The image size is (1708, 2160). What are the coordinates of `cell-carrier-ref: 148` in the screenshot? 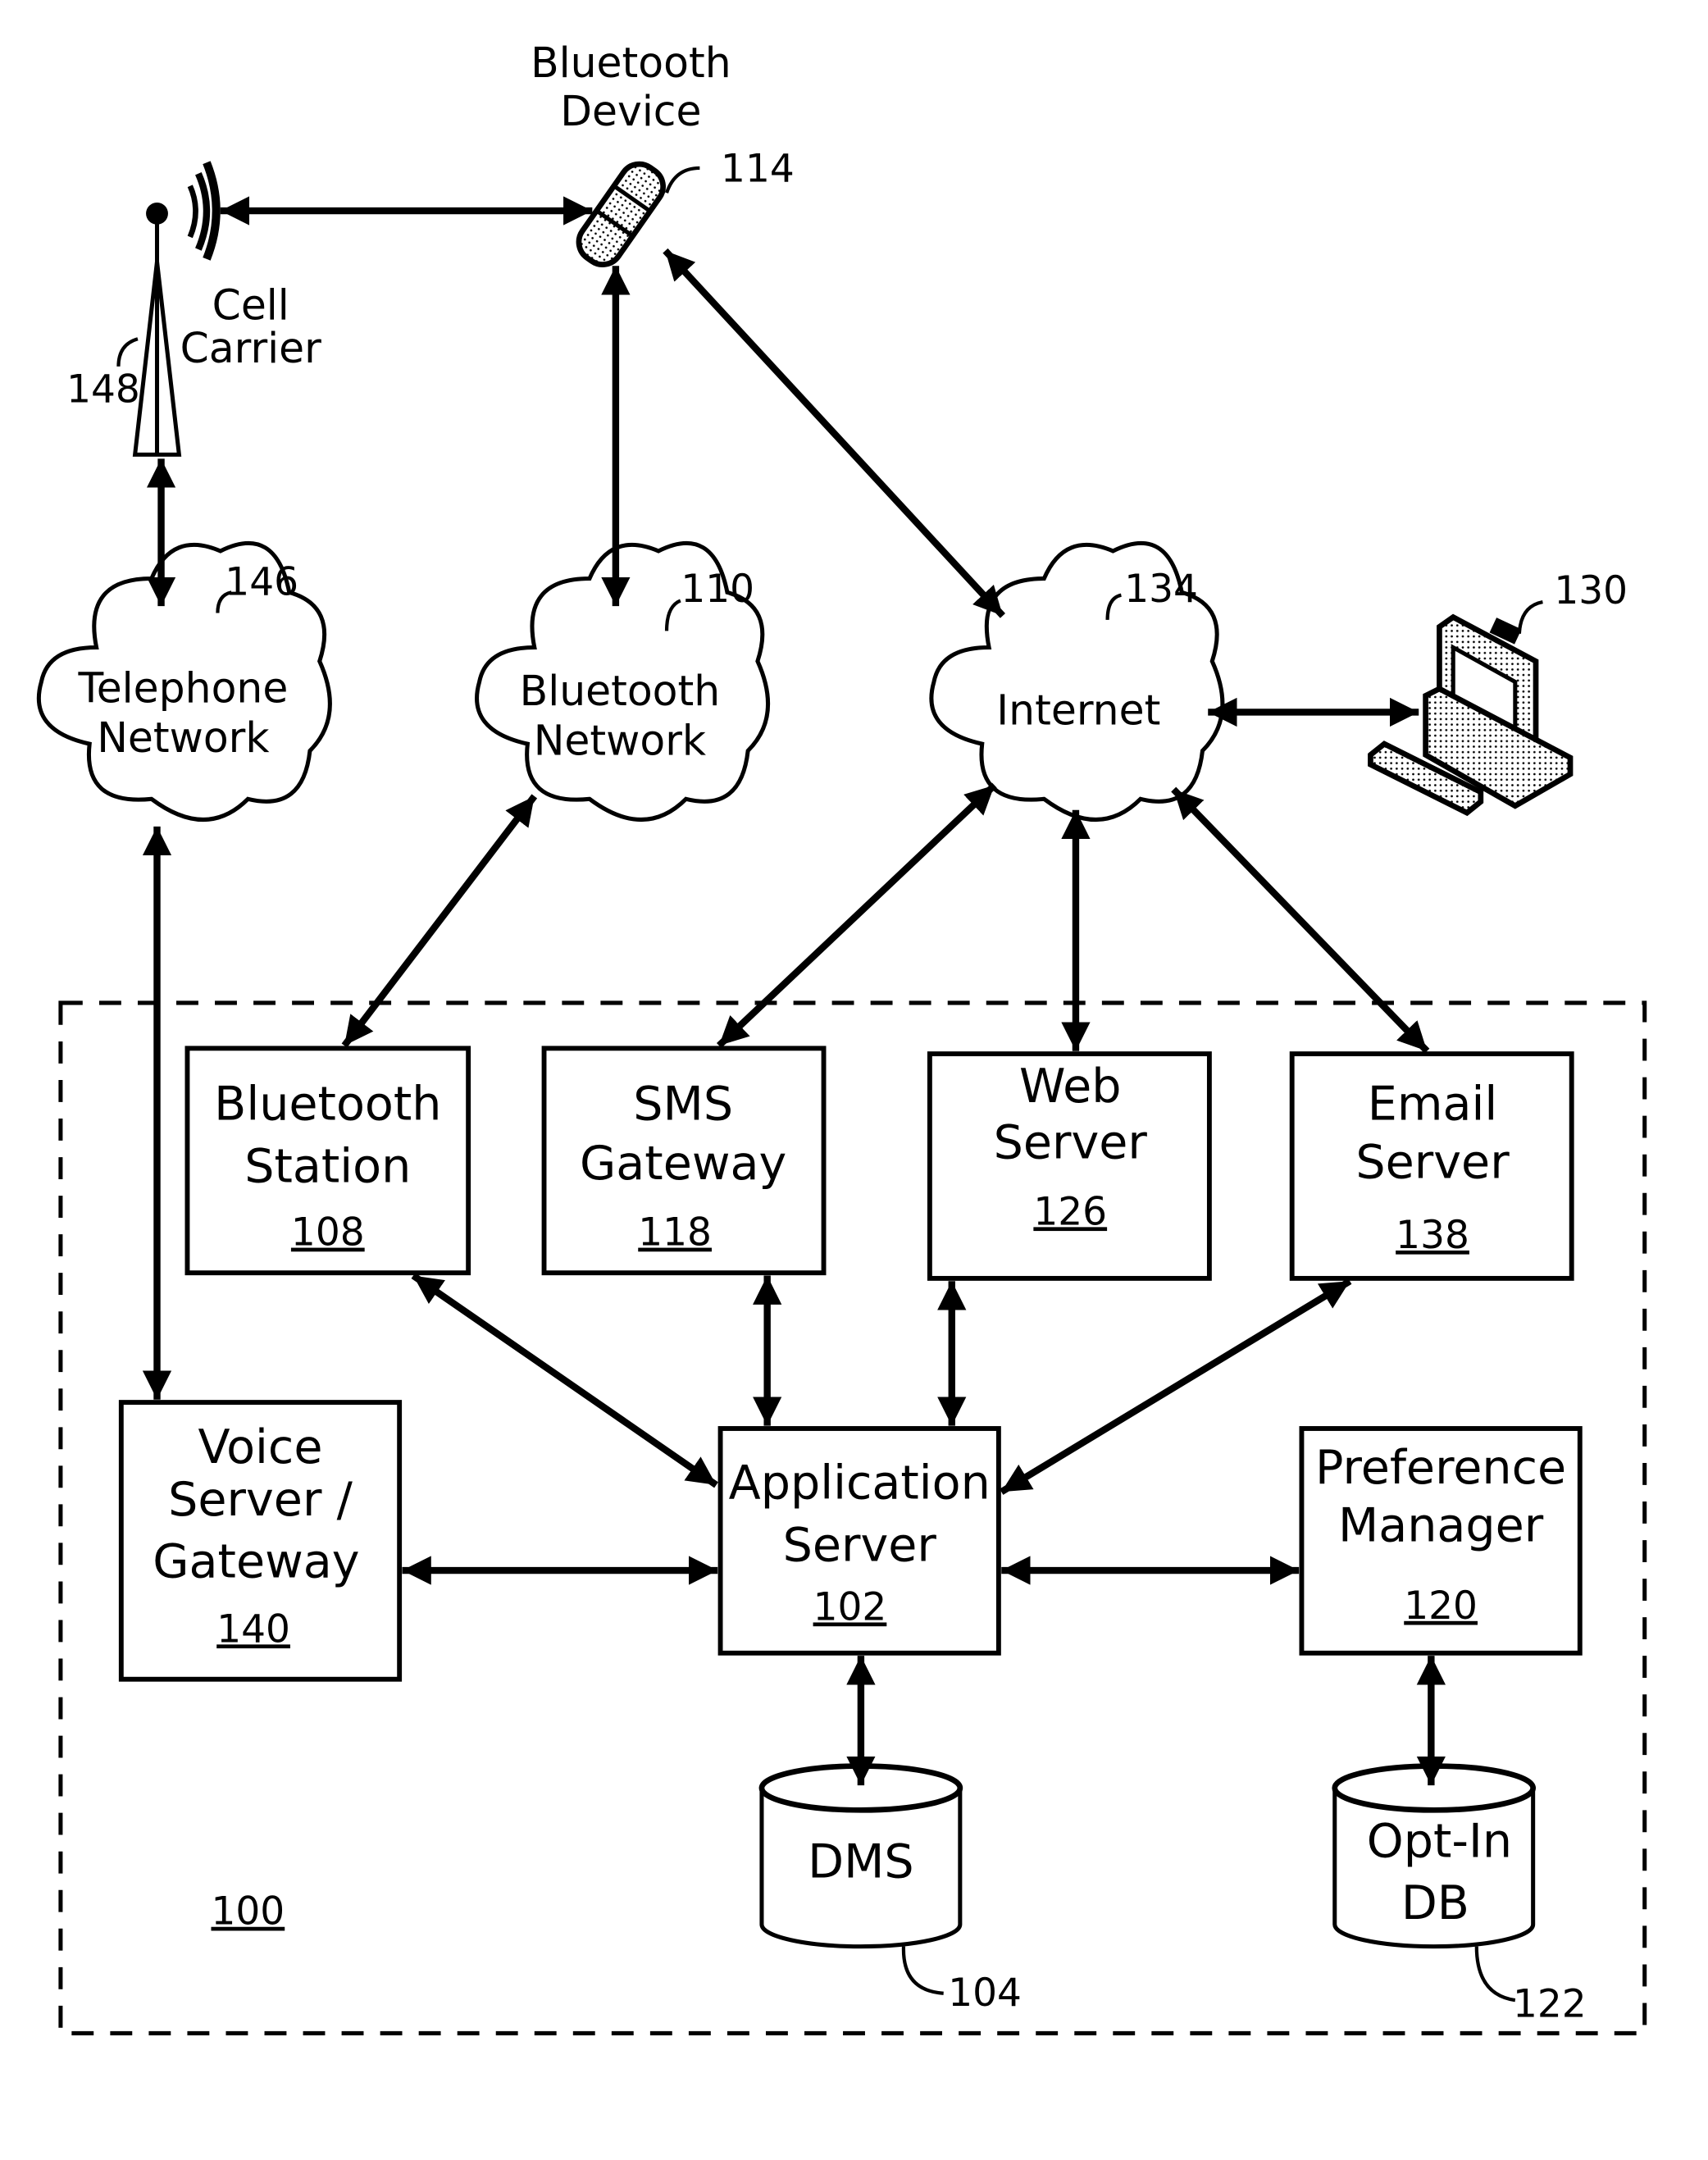 It's located at (103, 389).